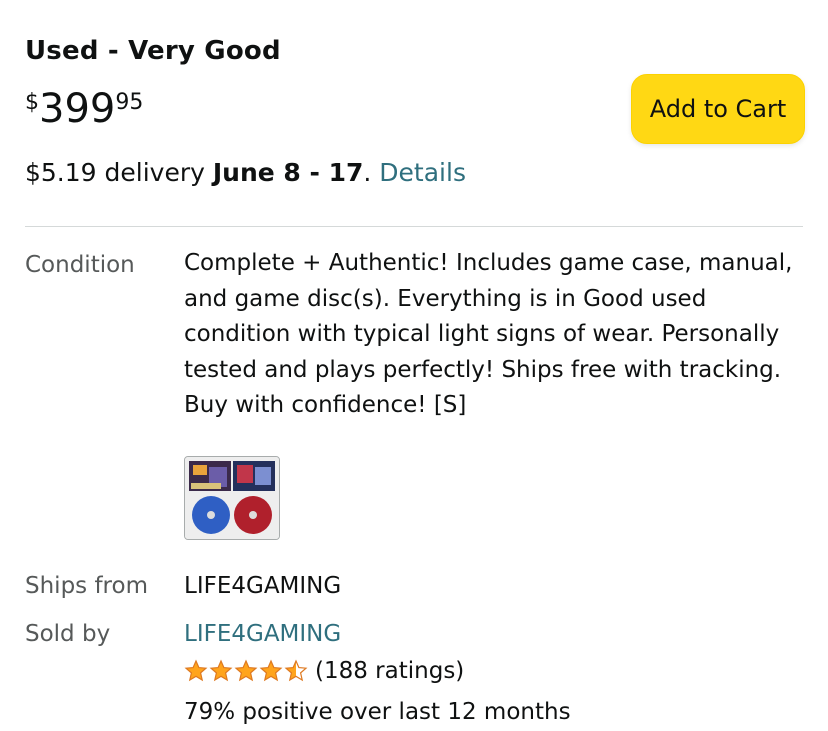 The width and height of the screenshot is (828, 731). What do you see at coordinates (263, 586) in the screenshot?
I see `ships-from-value: LIFE4GAMING` at bounding box center [263, 586].